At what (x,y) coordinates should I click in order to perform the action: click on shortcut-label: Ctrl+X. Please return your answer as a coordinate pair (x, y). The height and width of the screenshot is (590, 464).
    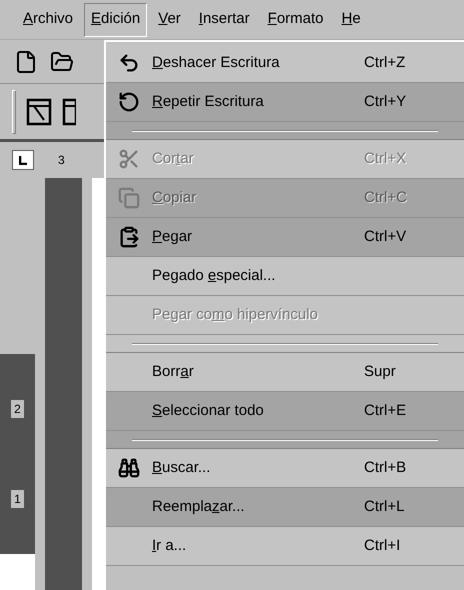
    Looking at the image, I should click on (385, 158).